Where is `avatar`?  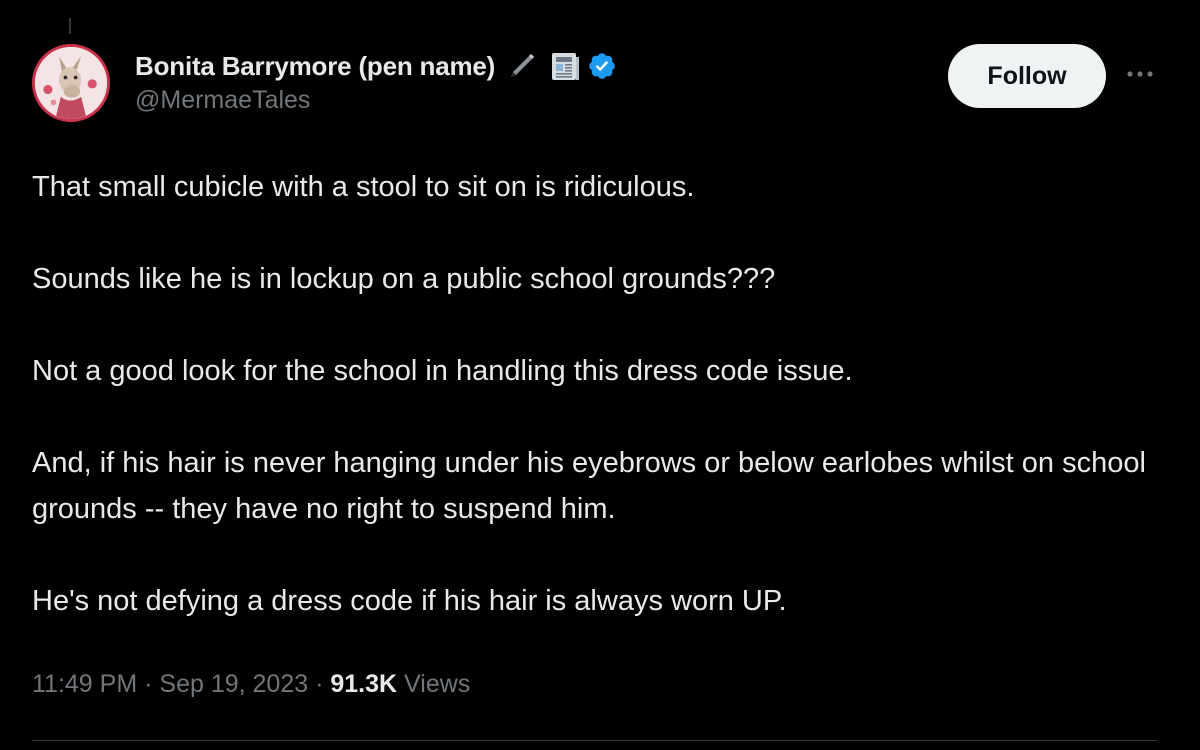
avatar is located at coordinates (71, 83).